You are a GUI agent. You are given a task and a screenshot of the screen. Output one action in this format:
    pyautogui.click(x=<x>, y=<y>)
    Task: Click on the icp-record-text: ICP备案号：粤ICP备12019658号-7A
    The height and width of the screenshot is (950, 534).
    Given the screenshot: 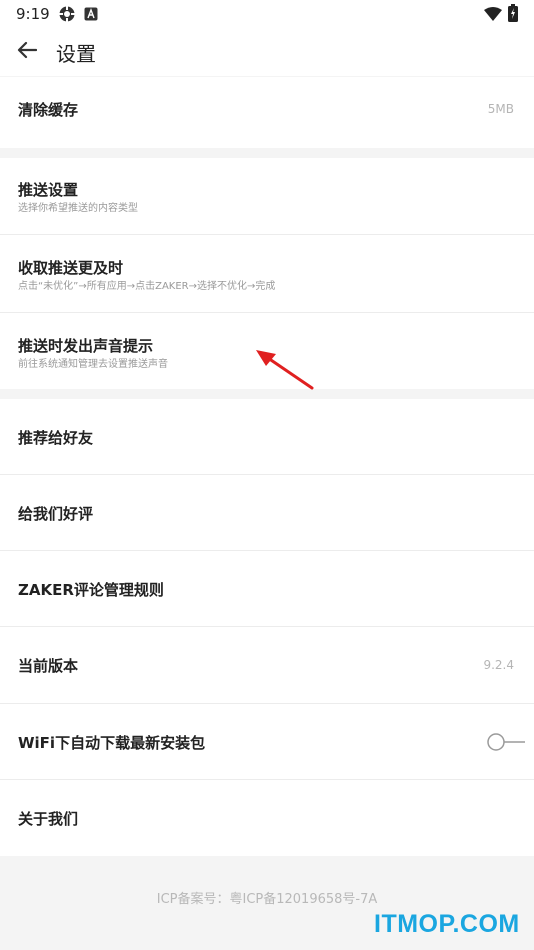 What is the action you would take?
    pyautogui.click(x=267, y=899)
    